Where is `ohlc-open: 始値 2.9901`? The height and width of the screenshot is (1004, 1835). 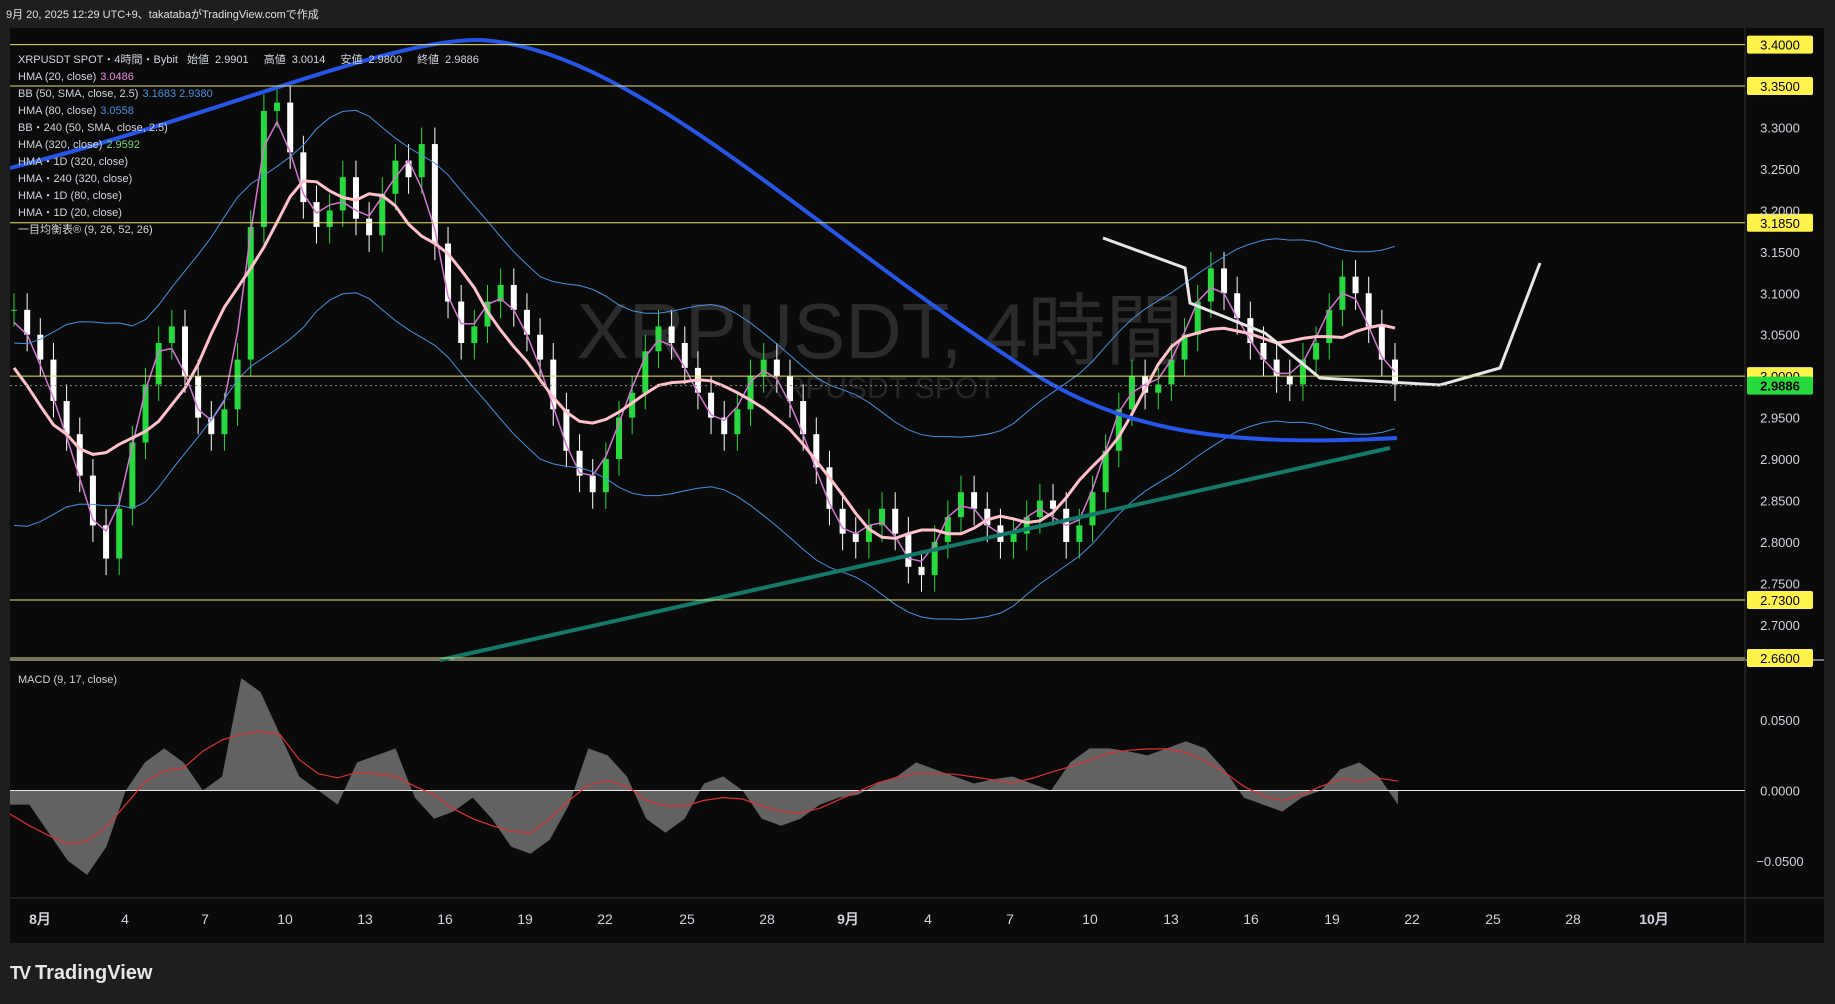
ohlc-open: 始値 2.9901 is located at coordinates (218, 60).